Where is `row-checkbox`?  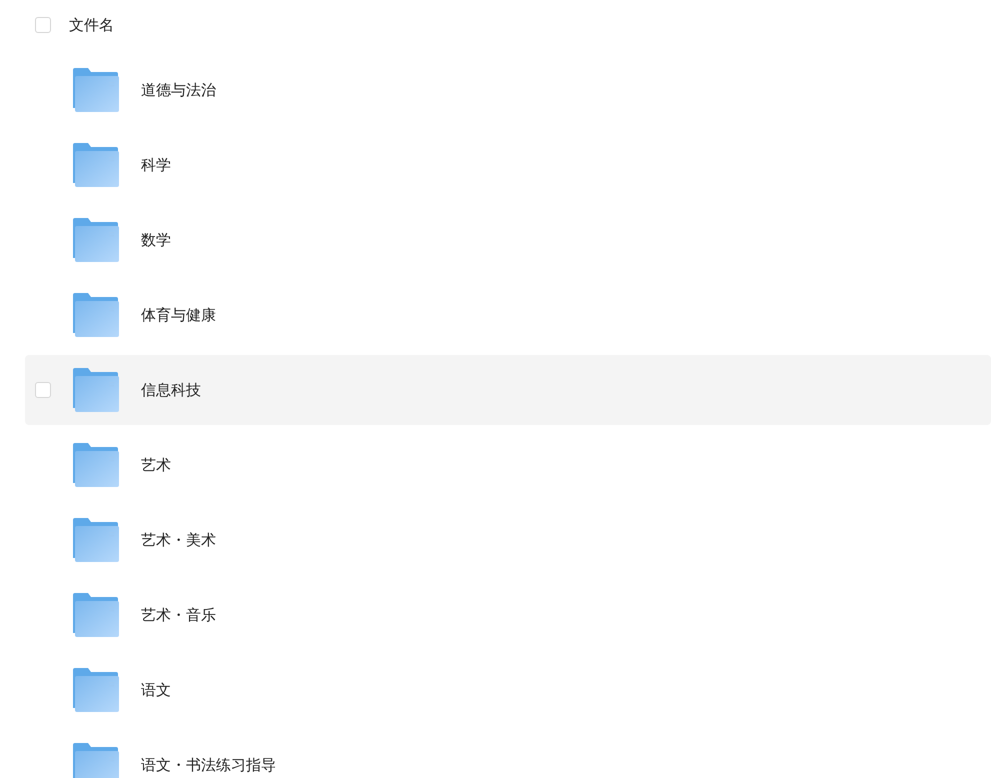 row-checkbox is located at coordinates (43, 390).